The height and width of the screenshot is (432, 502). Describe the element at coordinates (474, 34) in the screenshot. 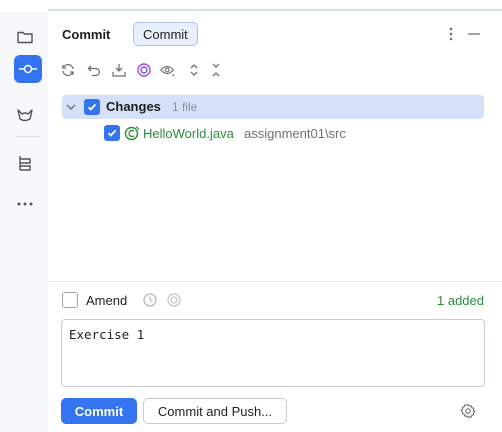

I see `minimize-icon` at that location.